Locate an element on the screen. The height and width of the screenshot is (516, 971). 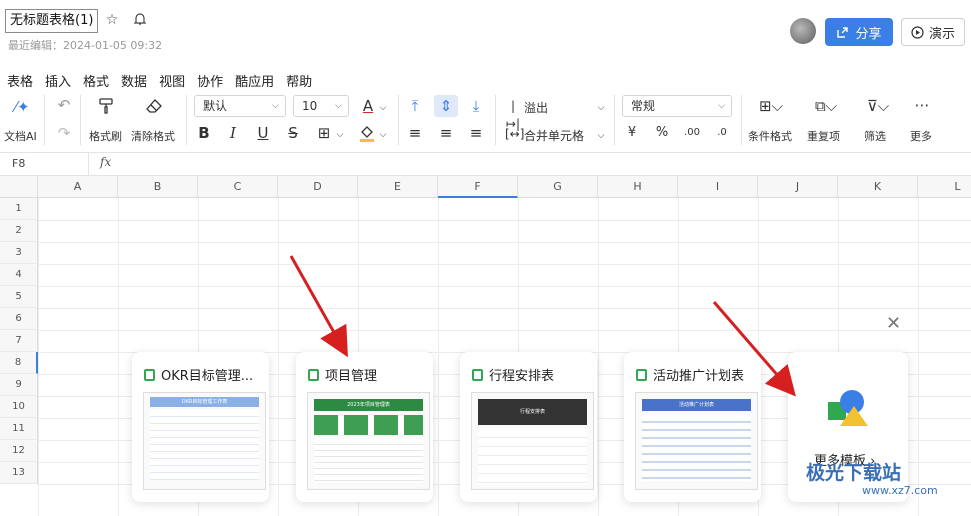
column-header: J is located at coordinates (798, 187).